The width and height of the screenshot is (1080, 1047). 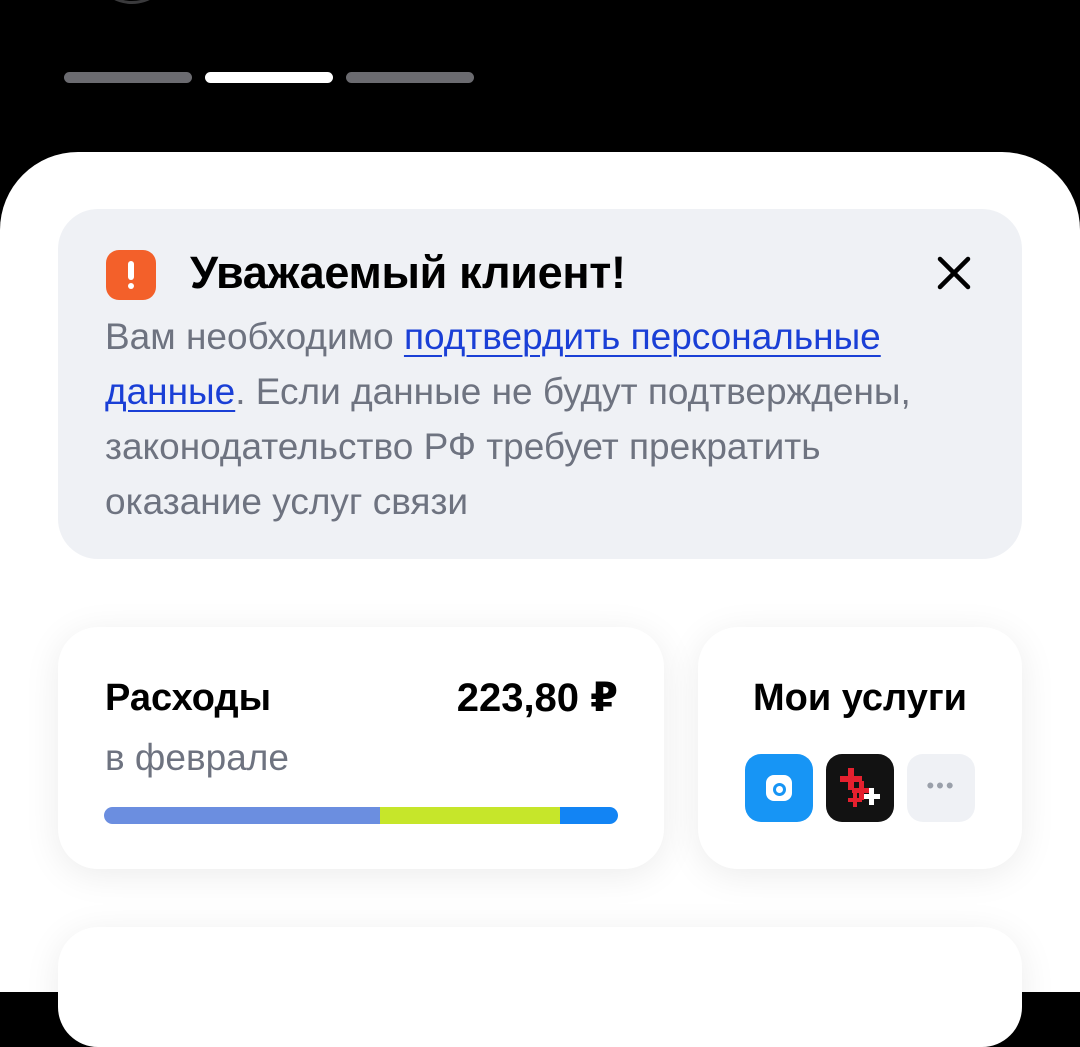 What do you see at coordinates (131, 275) in the screenshot?
I see `warning-icon` at bounding box center [131, 275].